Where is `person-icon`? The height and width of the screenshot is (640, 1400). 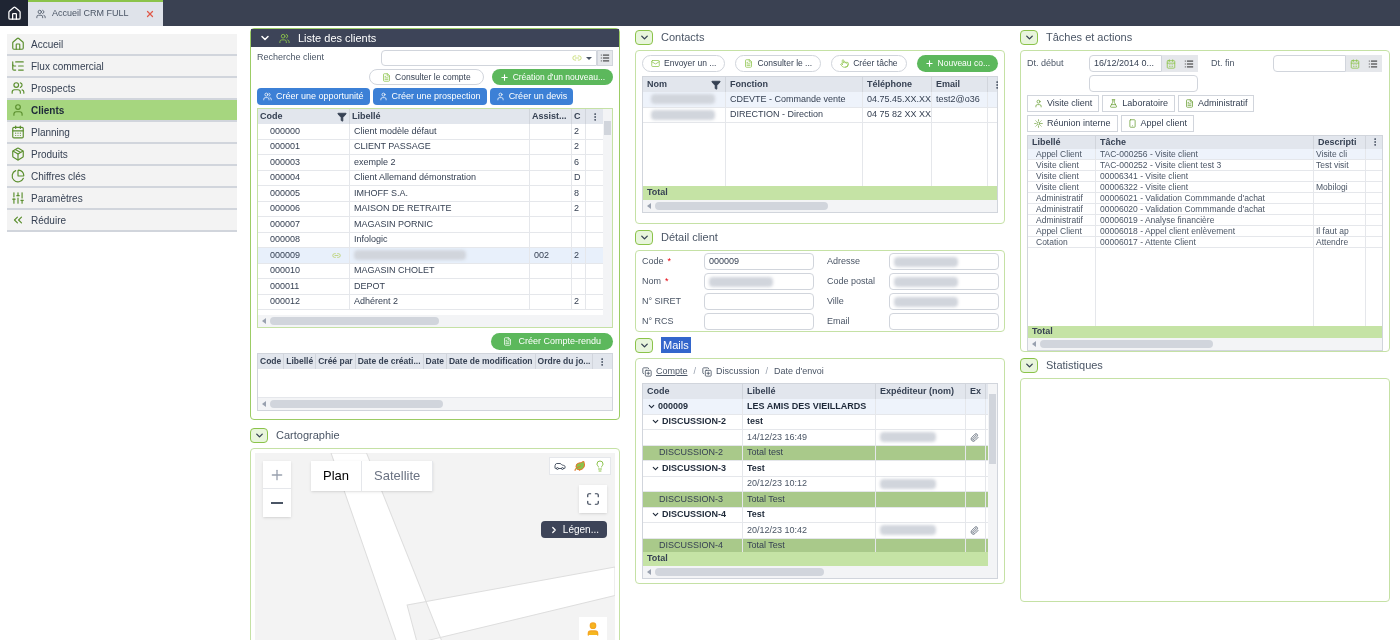
person-icon is located at coordinates (593, 628).